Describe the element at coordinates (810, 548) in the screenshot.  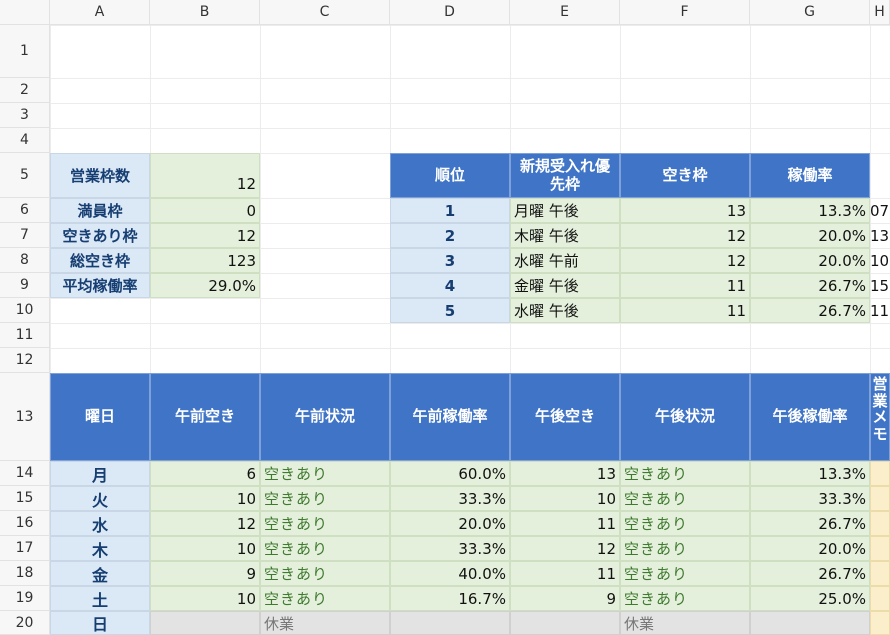
I see `schedule-pm-rate: 20.0%` at that location.